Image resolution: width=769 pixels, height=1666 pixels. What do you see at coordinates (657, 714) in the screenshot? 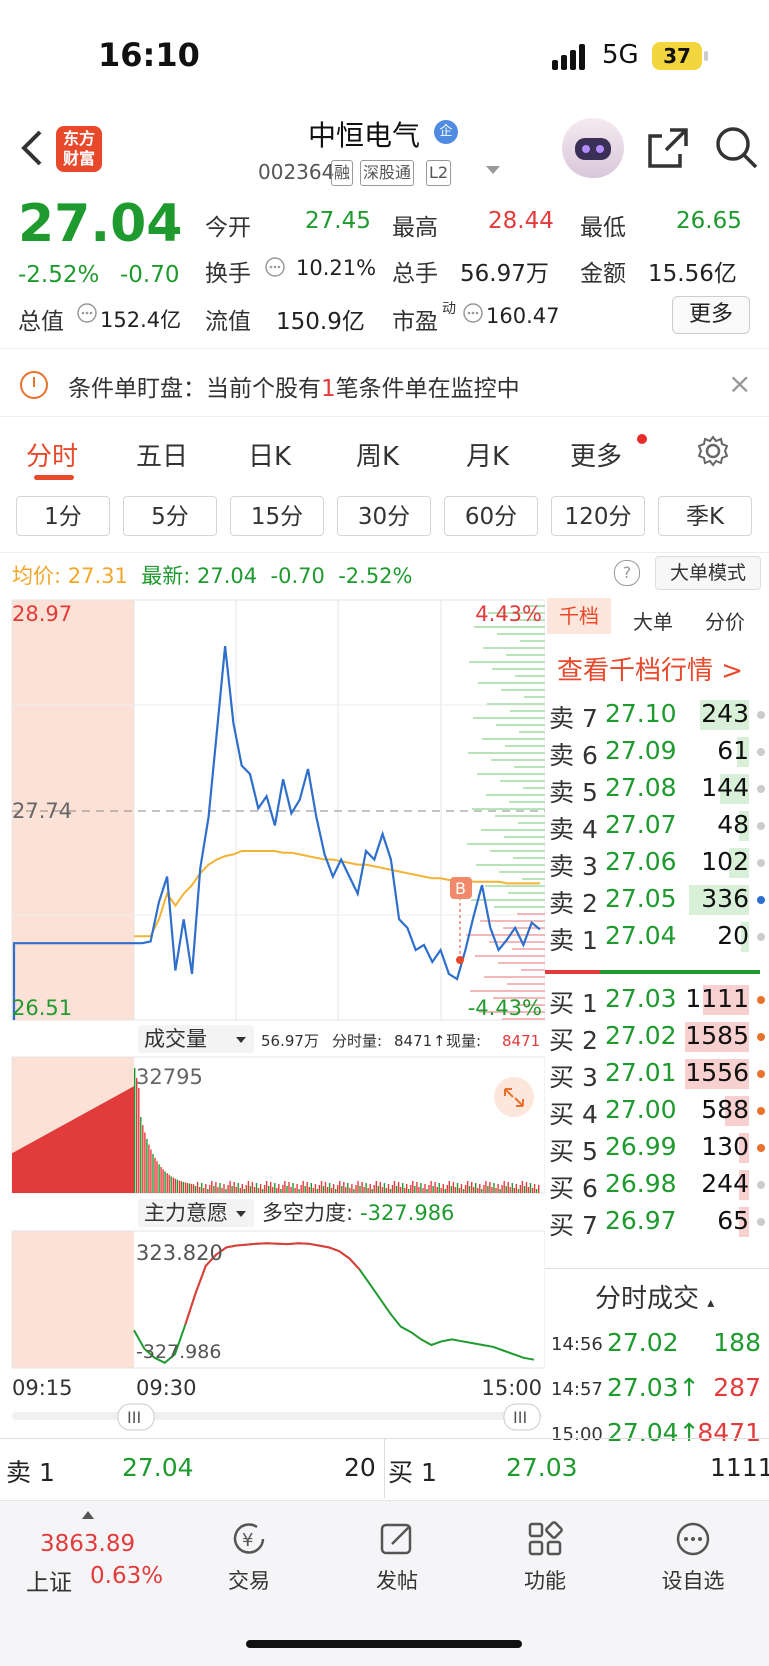
I see `ask-row: 卖 7 27.10 243` at bounding box center [657, 714].